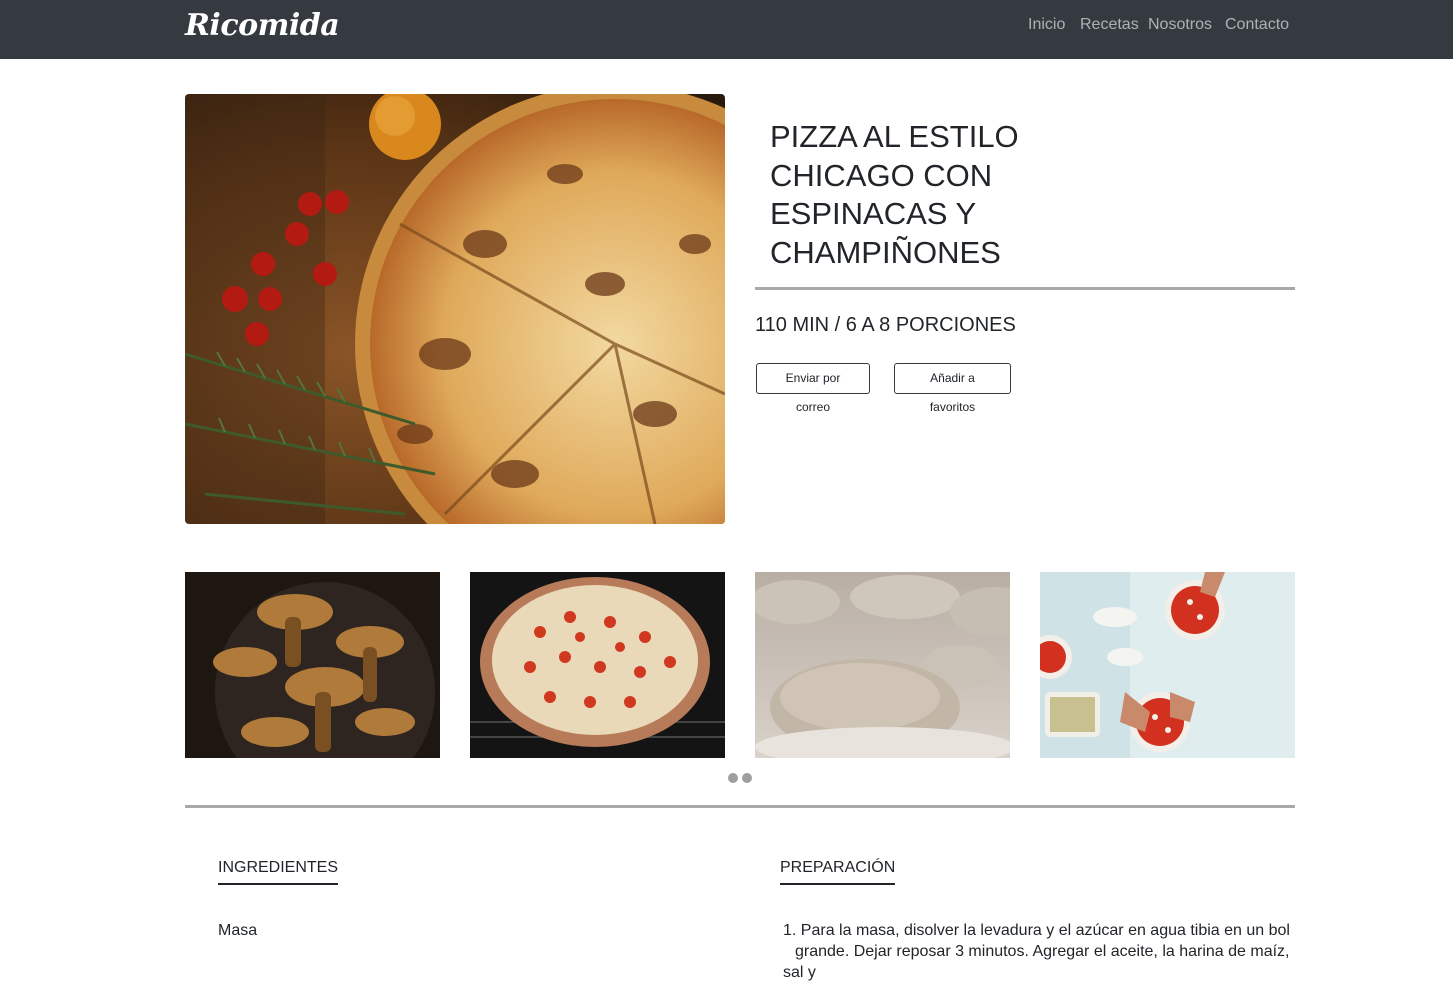  What do you see at coordinates (881, 175) in the screenshot?
I see `recipe-title-line: CHICAGO CON` at bounding box center [881, 175].